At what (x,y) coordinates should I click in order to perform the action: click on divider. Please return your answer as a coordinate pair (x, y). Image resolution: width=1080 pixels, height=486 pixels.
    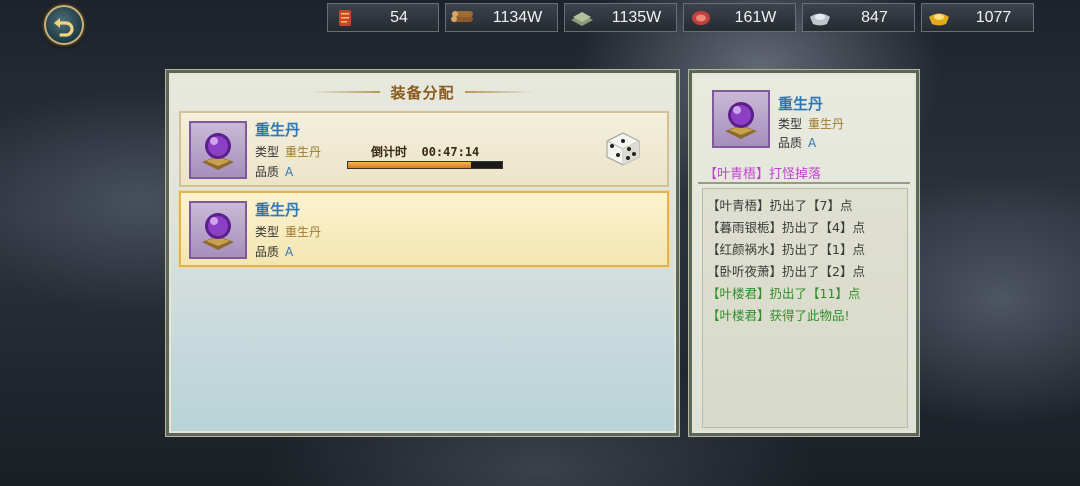
    Looking at the image, I should click on (804, 183).